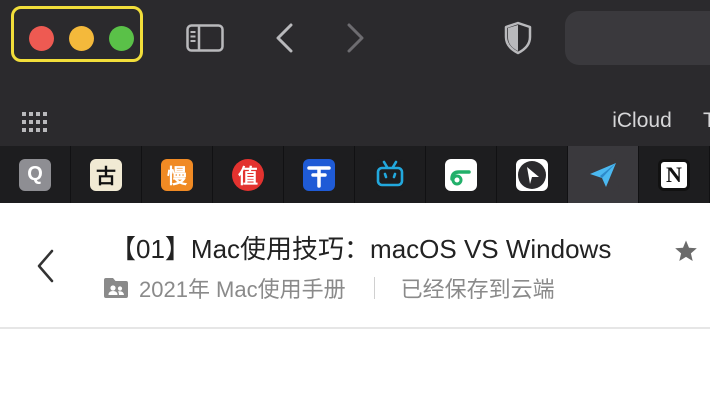 This screenshot has width=710, height=412. Describe the element at coordinates (518, 38) in the screenshot. I see `privacy-shield-icon` at that location.